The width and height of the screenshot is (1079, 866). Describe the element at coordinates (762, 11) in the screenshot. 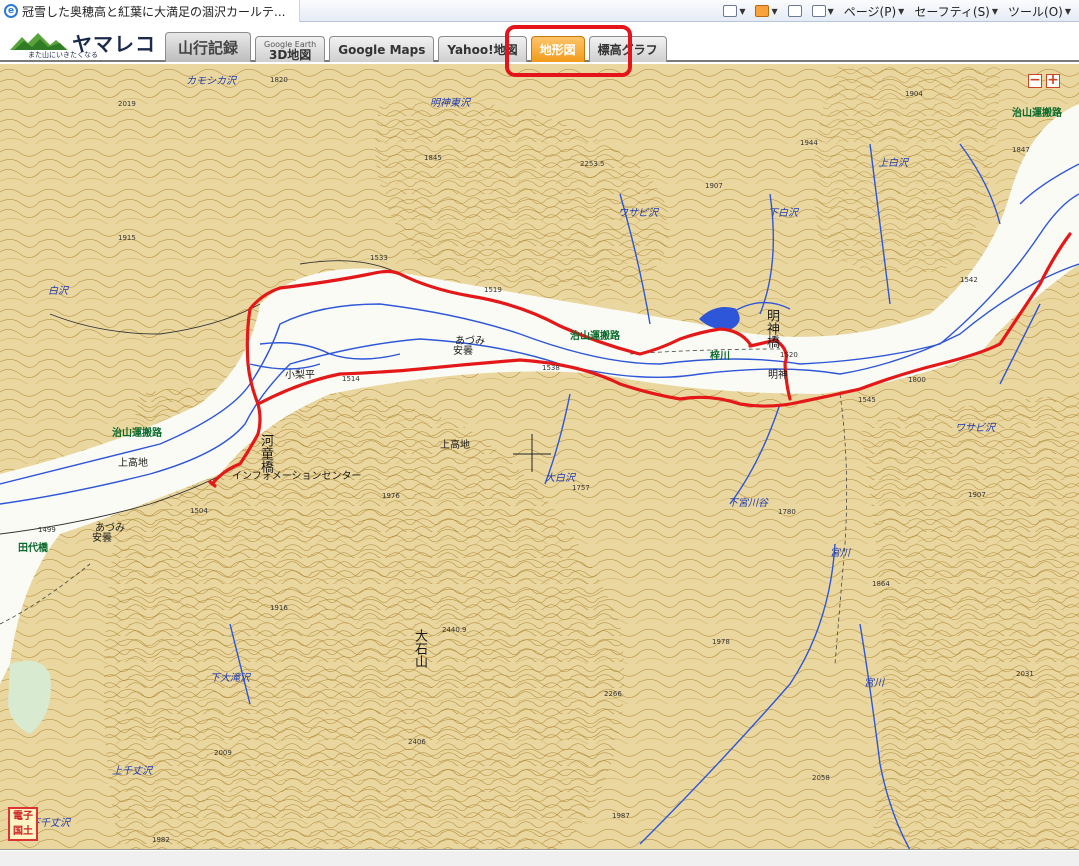

I see `rss-icon` at that location.